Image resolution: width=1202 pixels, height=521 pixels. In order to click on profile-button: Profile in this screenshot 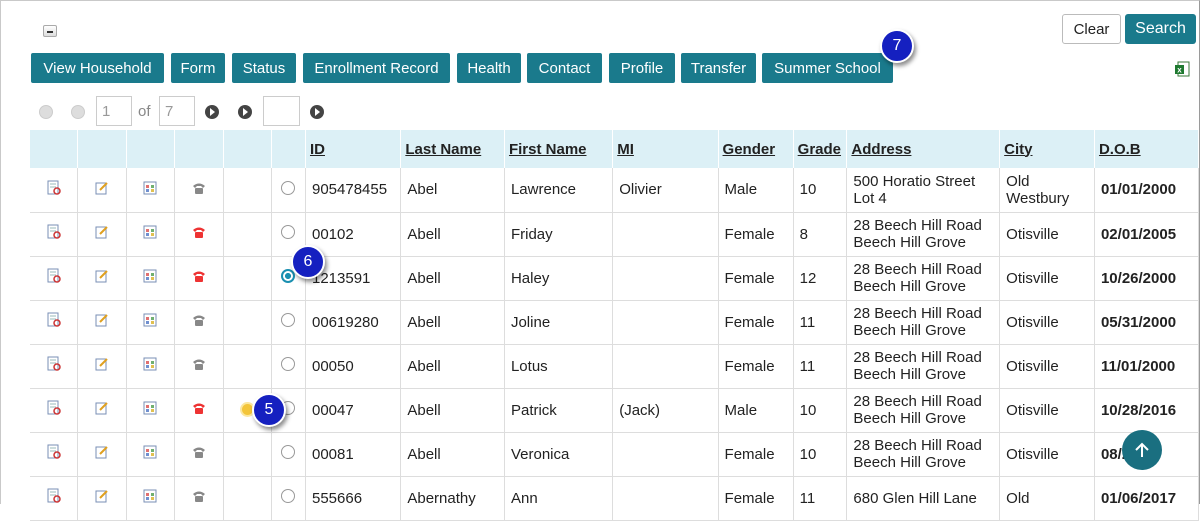, I will do `click(642, 68)`.